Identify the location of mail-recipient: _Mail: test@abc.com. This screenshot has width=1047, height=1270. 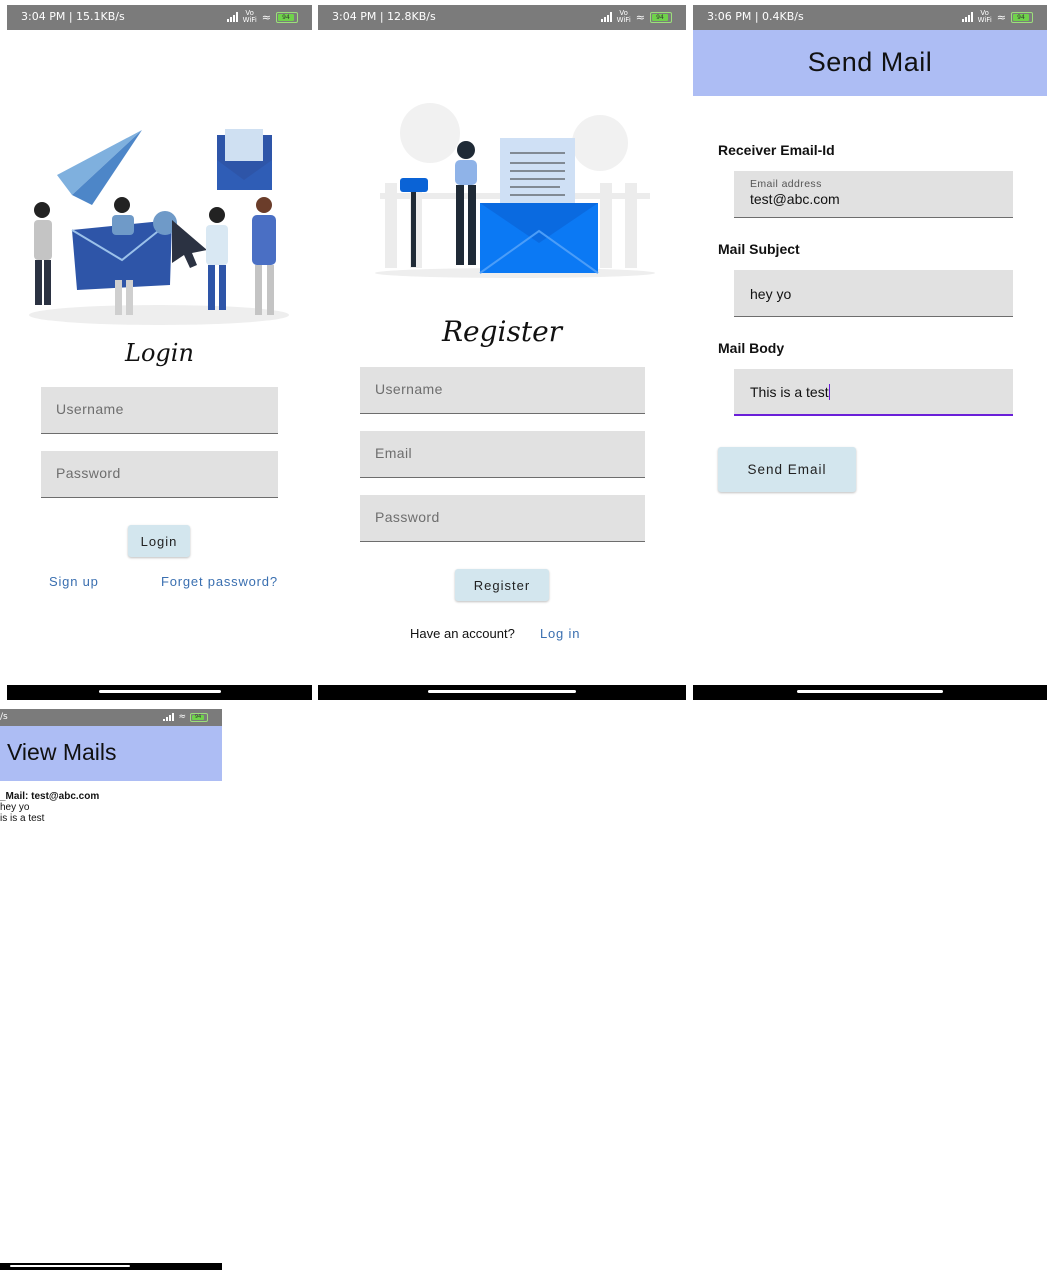
(50, 796).